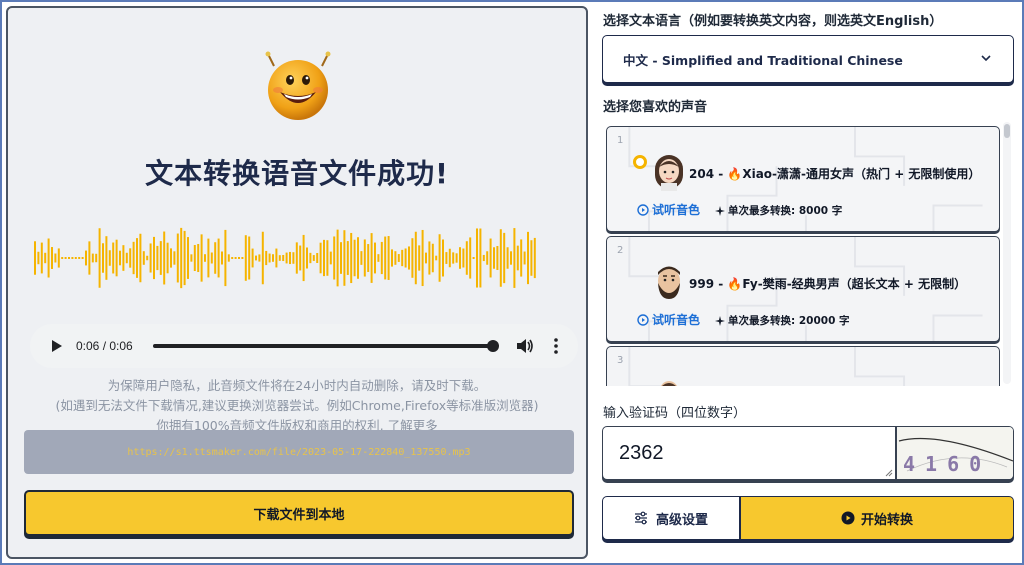 The image size is (1024, 565). What do you see at coordinates (556, 346) in the screenshot?
I see `more-options-icon` at bounding box center [556, 346].